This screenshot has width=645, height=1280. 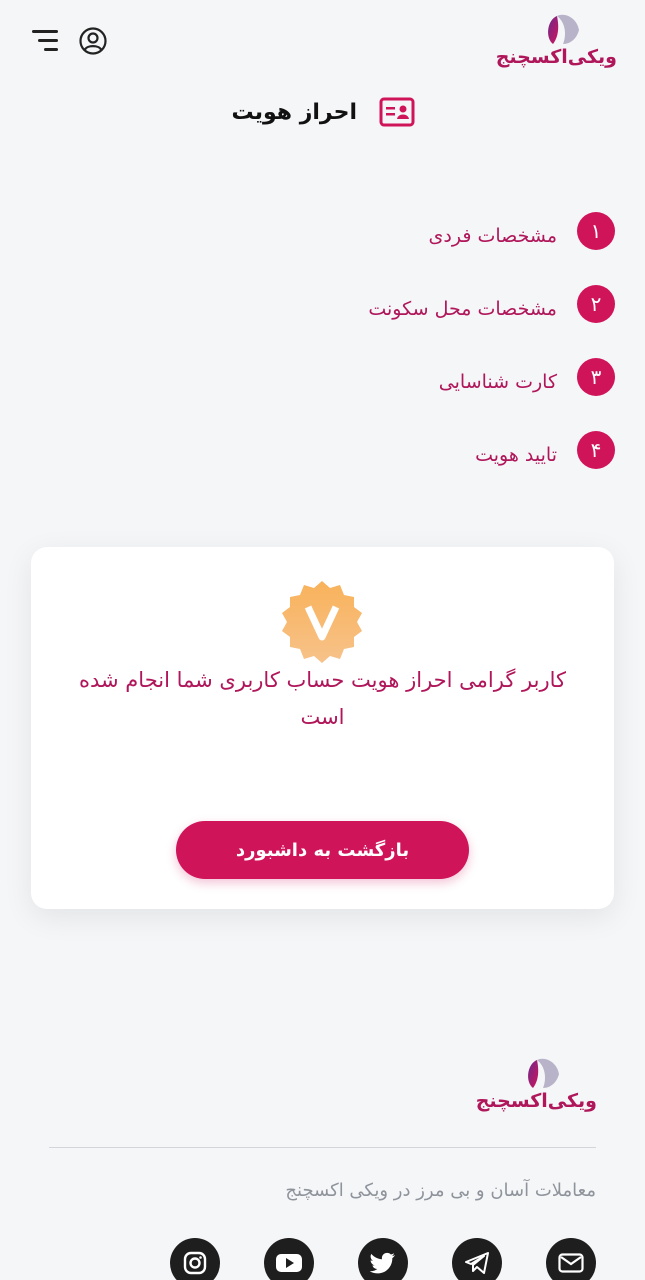 I want to click on hamburger-icon, so click(x=45, y=31).